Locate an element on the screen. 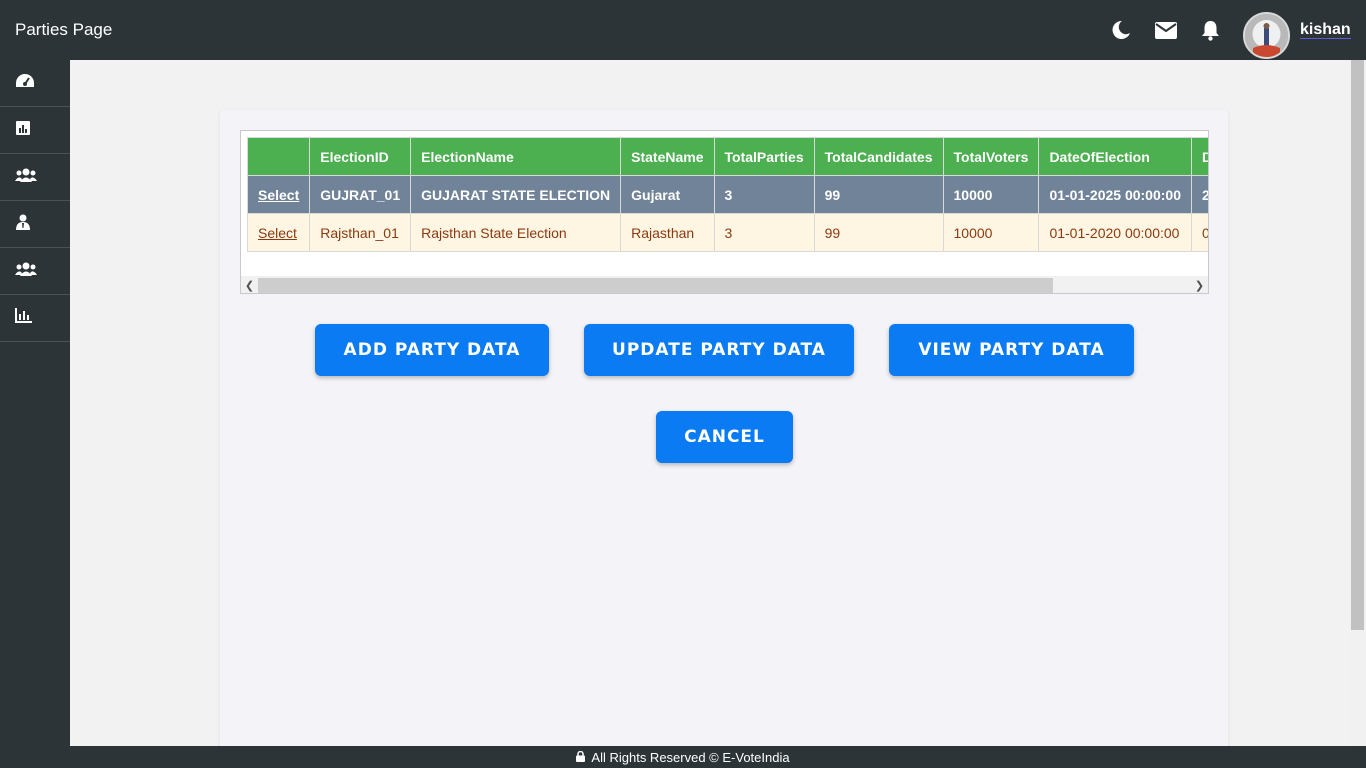 Image resolution: width=1366 pixels, height=768 pixels. table-cell: 01-01-2025 00:00:00 is located at coordinates (1115, 194).